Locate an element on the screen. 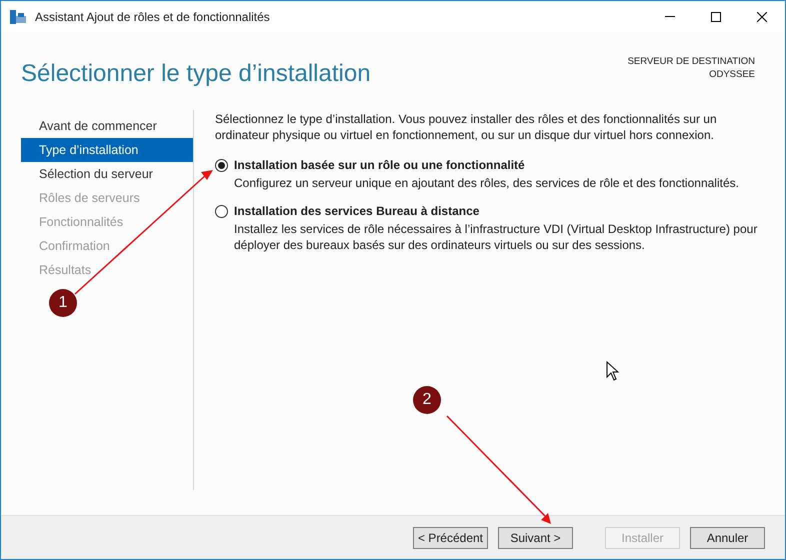 This screenshot has height=560, width=786. app-icon is located at coordinates (18, 16).